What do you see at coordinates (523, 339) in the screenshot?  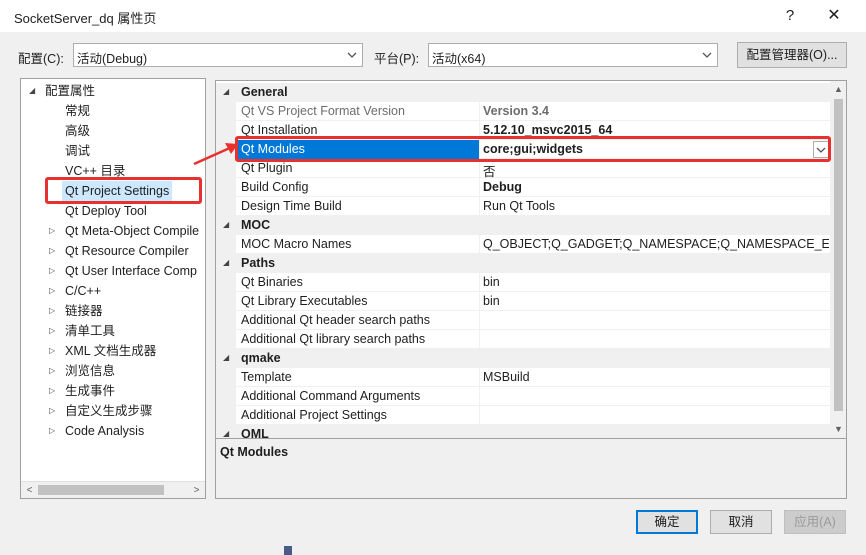 I see `grid-row: Additional Qt library search paths` at bounding box center [523, 339].